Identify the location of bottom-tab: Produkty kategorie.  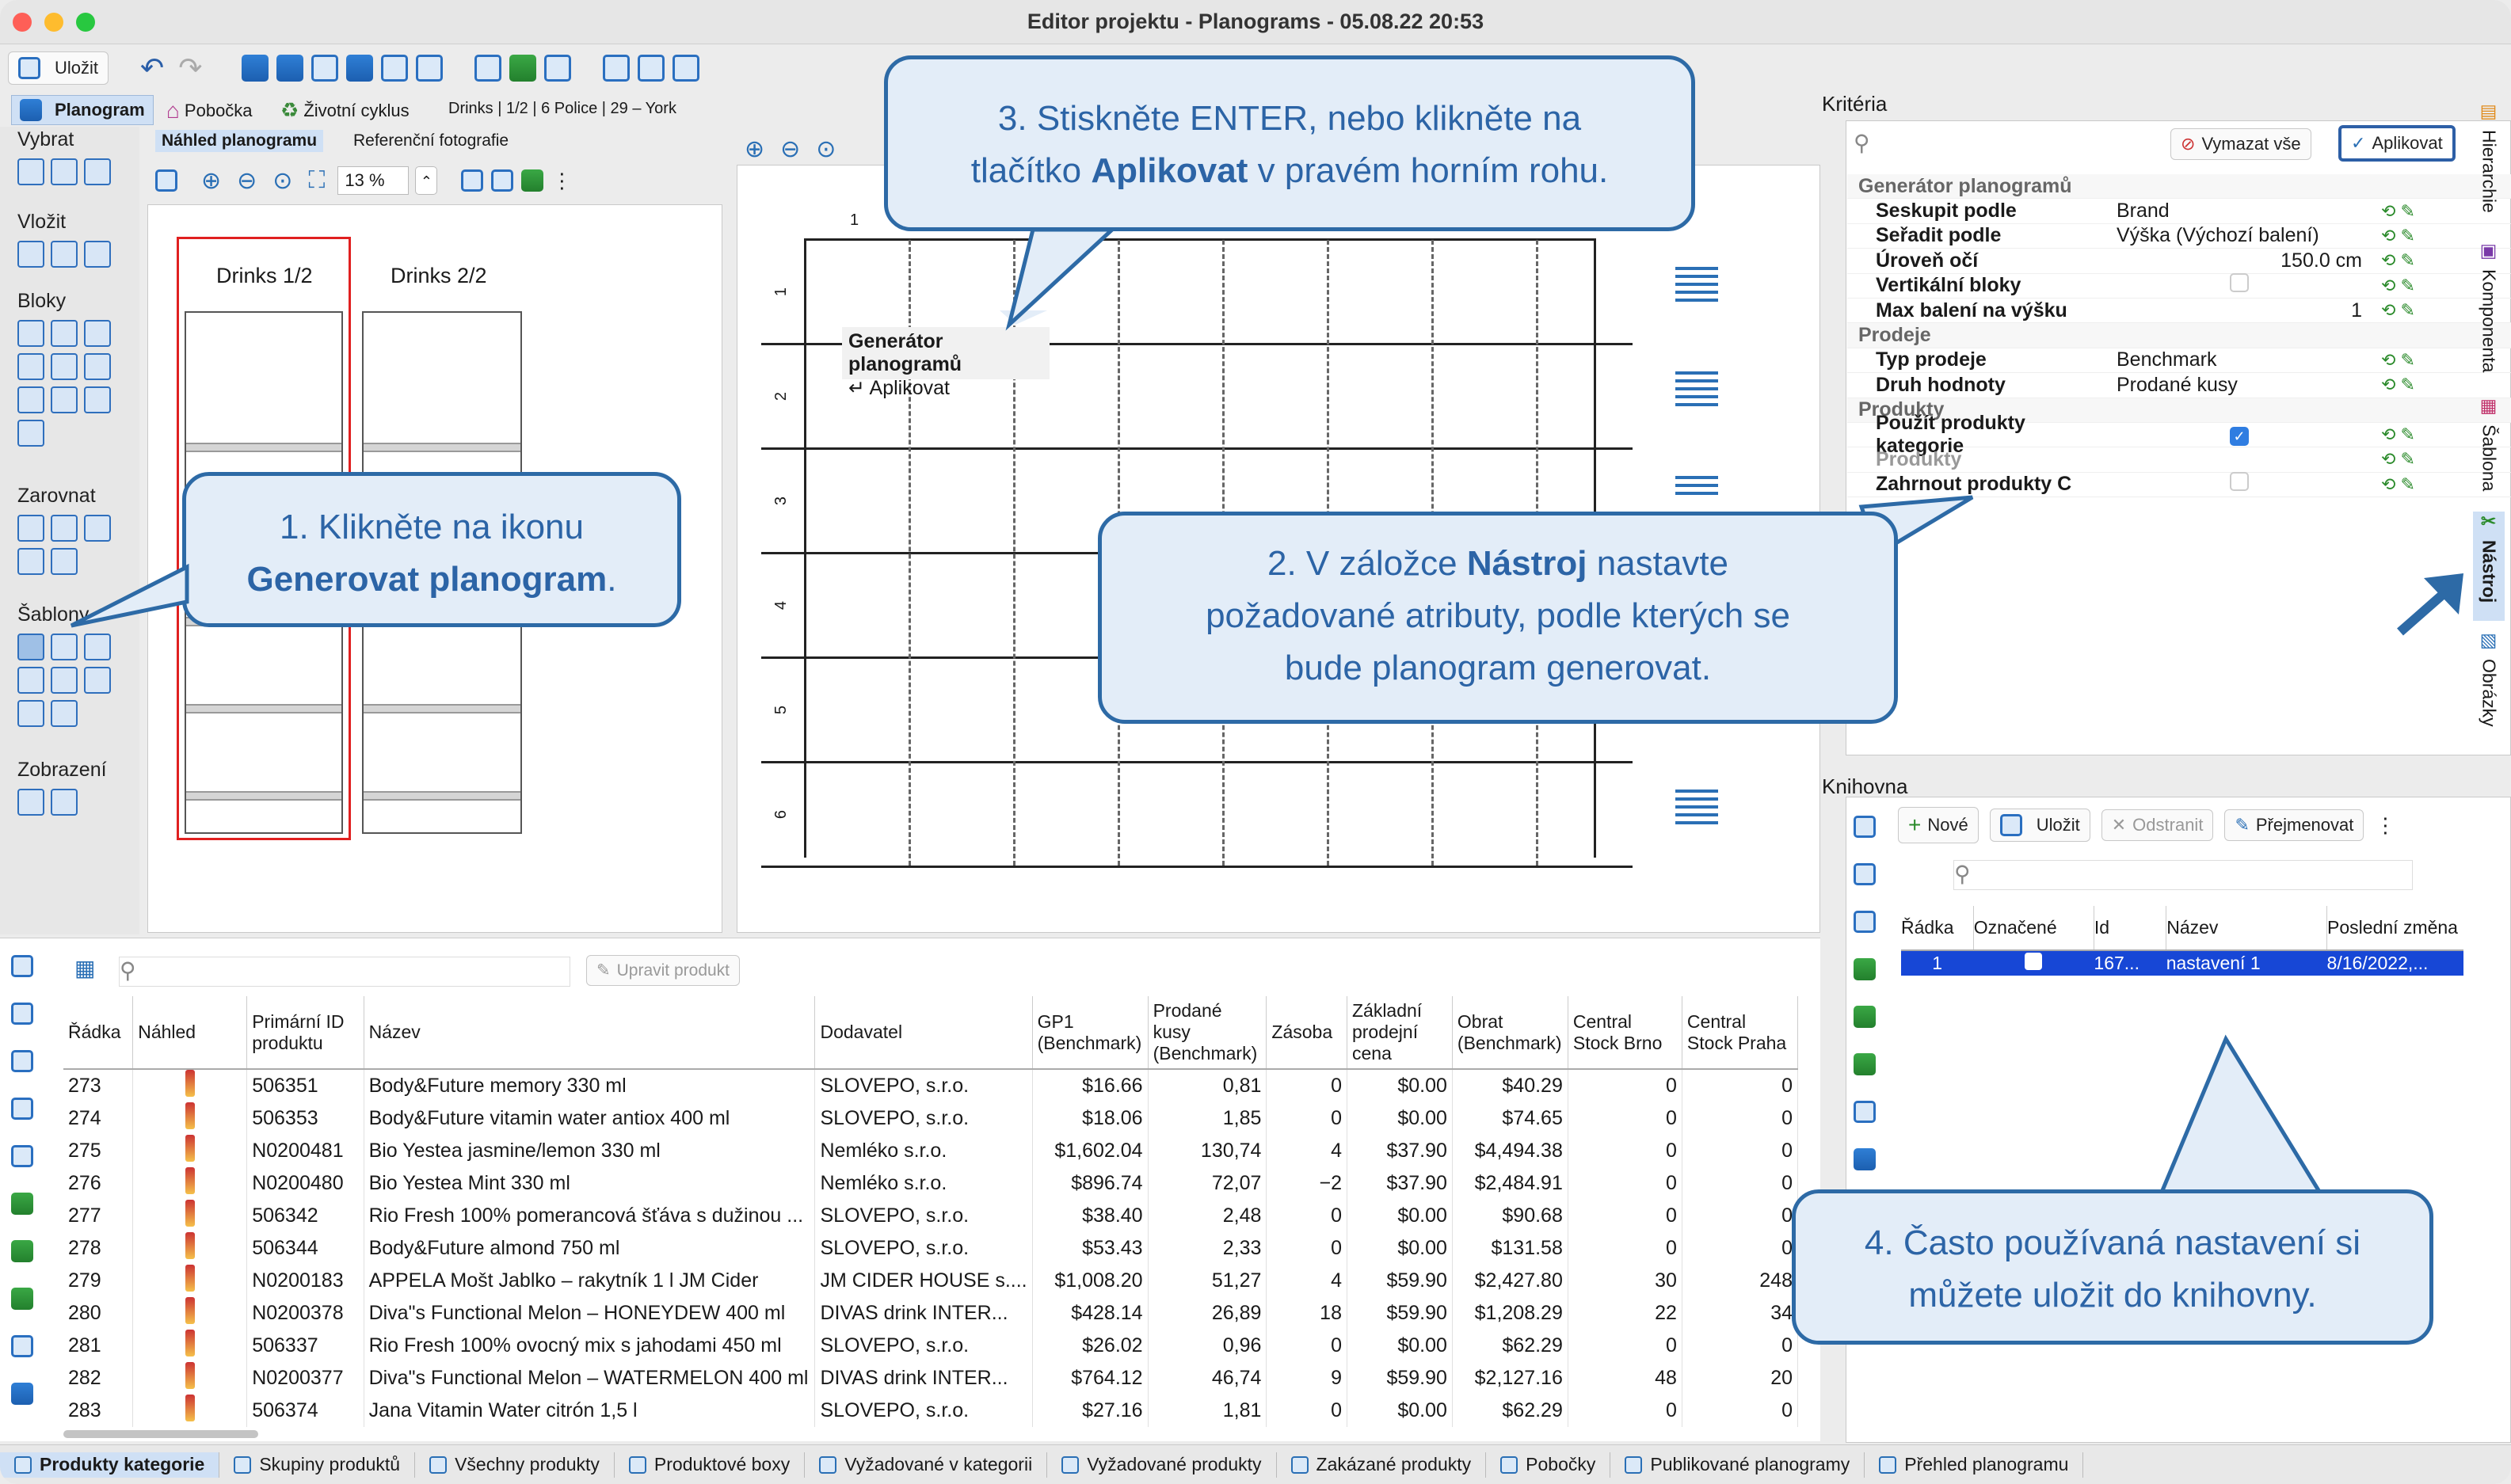
(110, 1465).